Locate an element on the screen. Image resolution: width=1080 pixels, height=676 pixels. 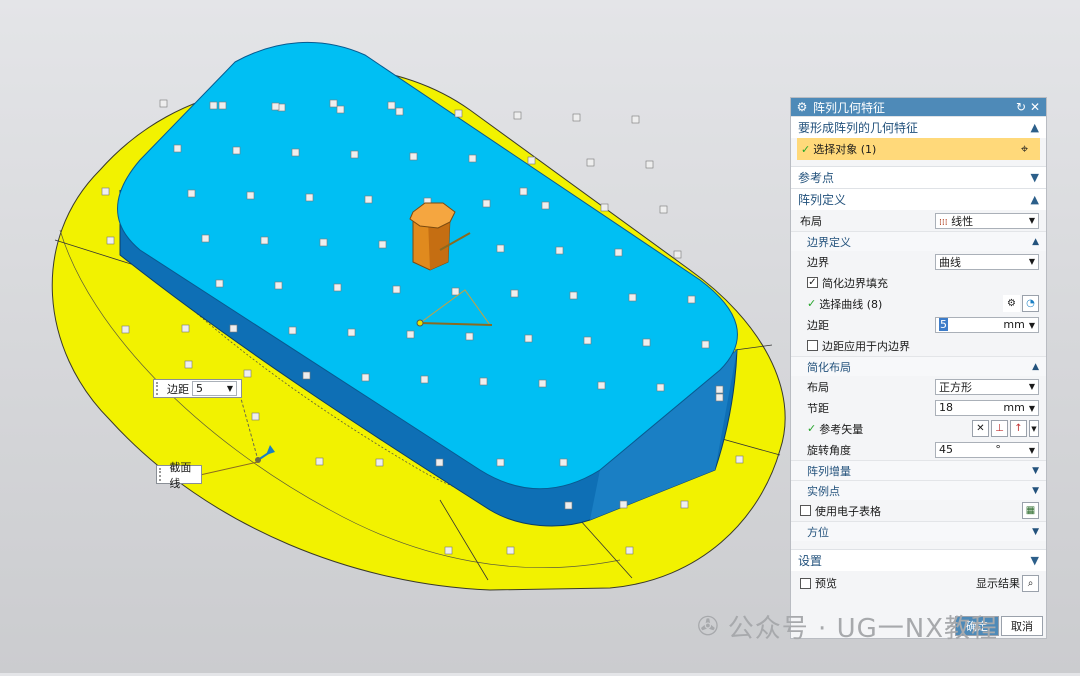
check-icon: ✓ is located at coordinates (806, 149).